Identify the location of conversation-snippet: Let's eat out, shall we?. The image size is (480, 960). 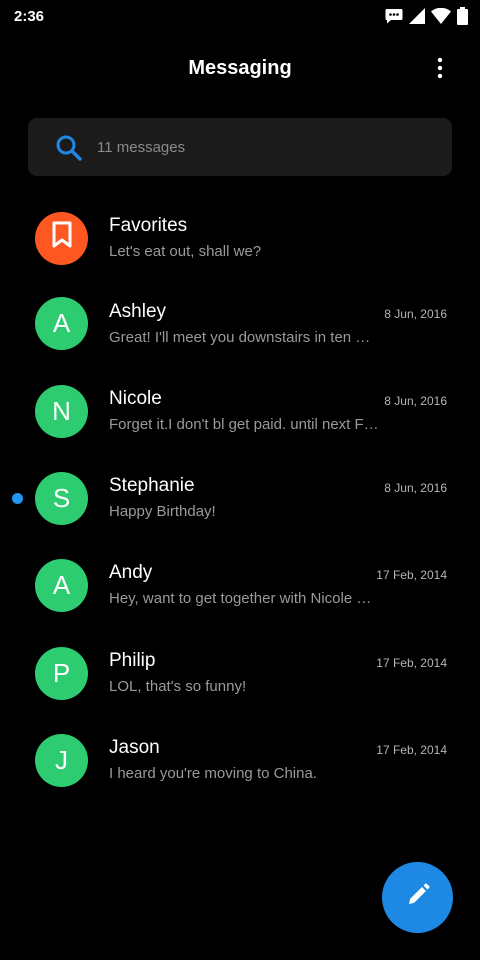
(185, 251).